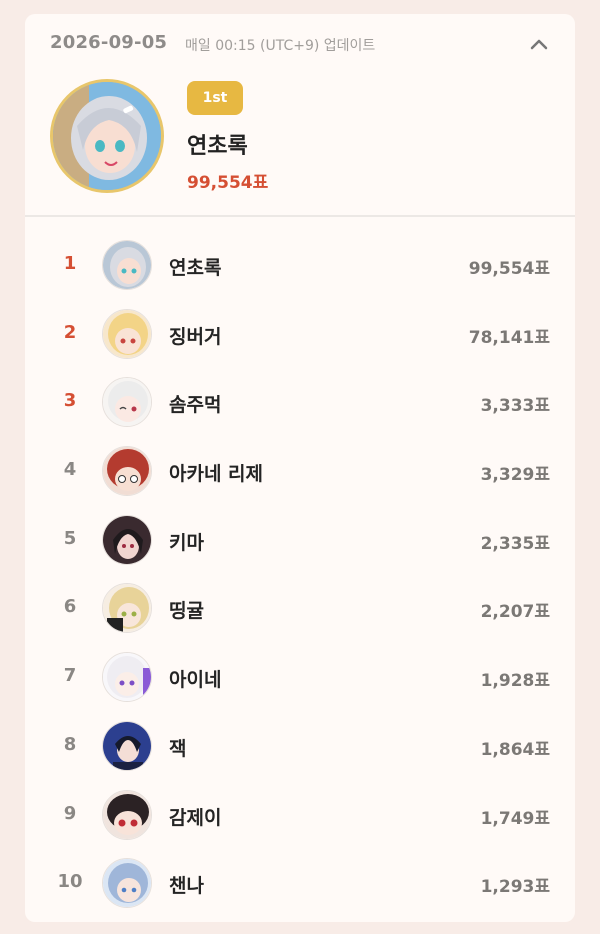 The height and width of the screenshot is (934, 600). What do you see at coordinates (300, 334) in the screenshot?
I see `ranking-row: 2 징버거 78,141표` at bounding box center [300, 334].